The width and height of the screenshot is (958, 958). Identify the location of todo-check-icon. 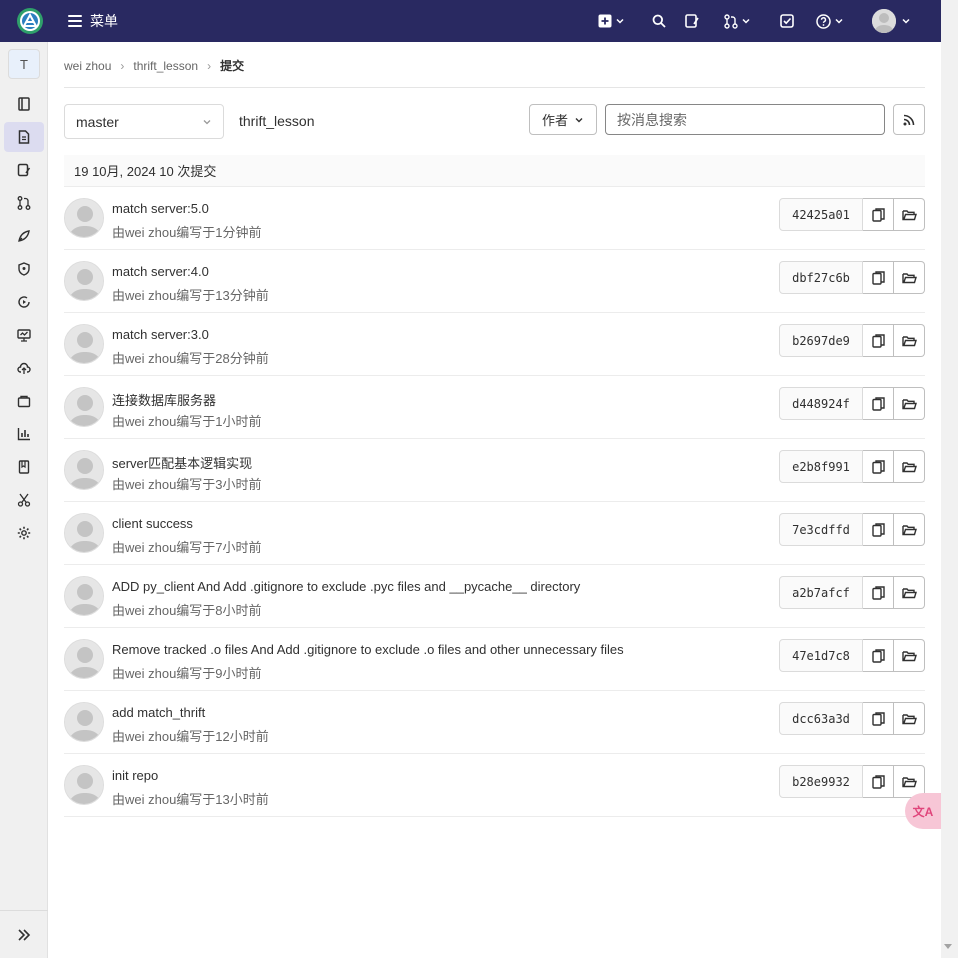
(787, 21).